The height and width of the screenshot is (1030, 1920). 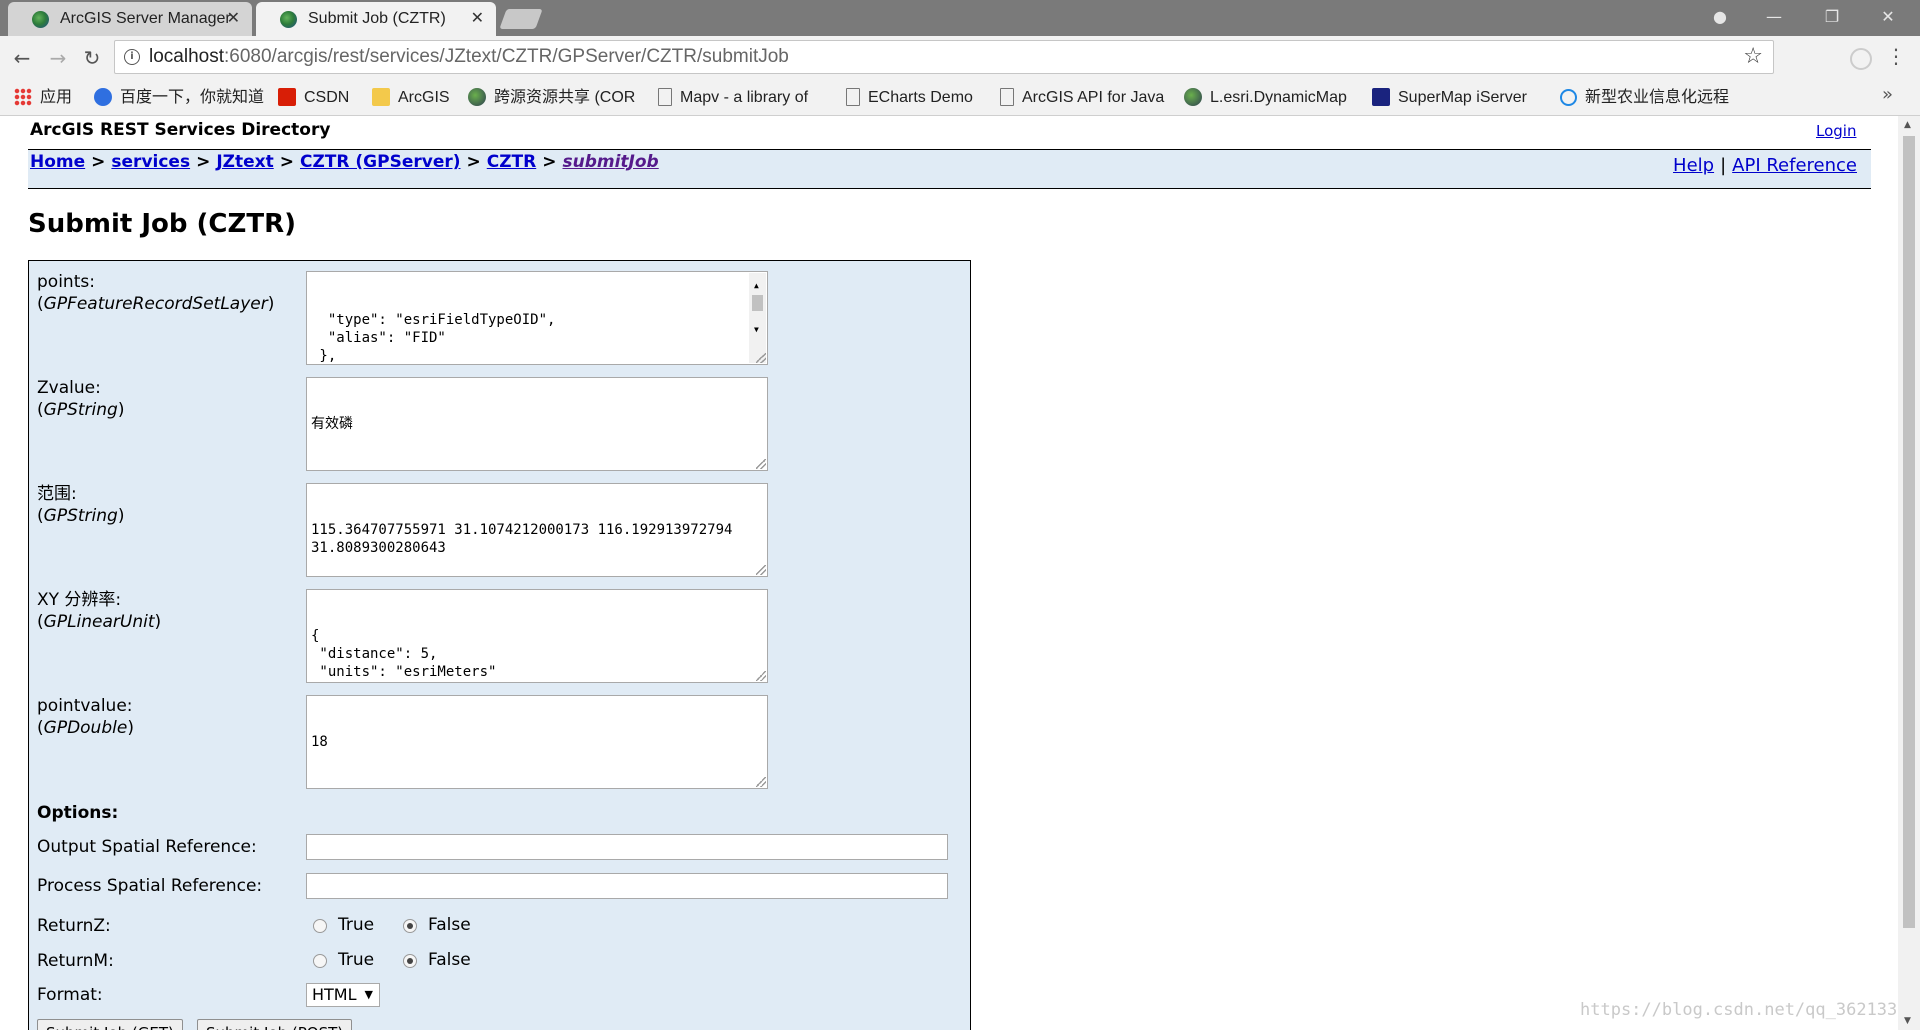 I want to click on breadcrumb-submitjob: submitJob, so click(x=611, y=162).